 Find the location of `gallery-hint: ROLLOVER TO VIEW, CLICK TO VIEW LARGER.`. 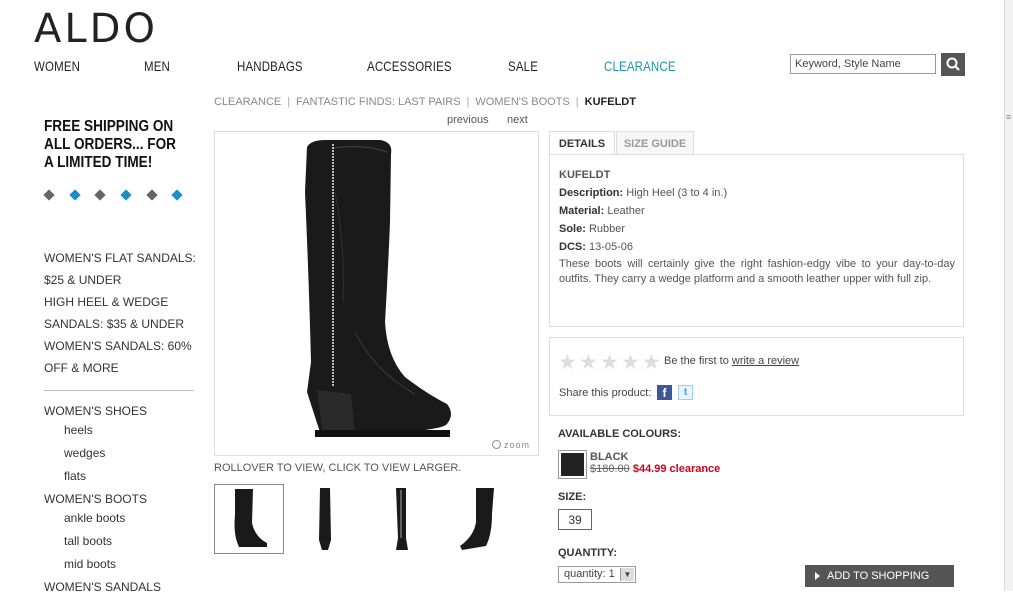

gallery-hint: ROLLOVER TO VIEW, CLICK TO VIEW LARGER. is located at coordinates (338, 468).